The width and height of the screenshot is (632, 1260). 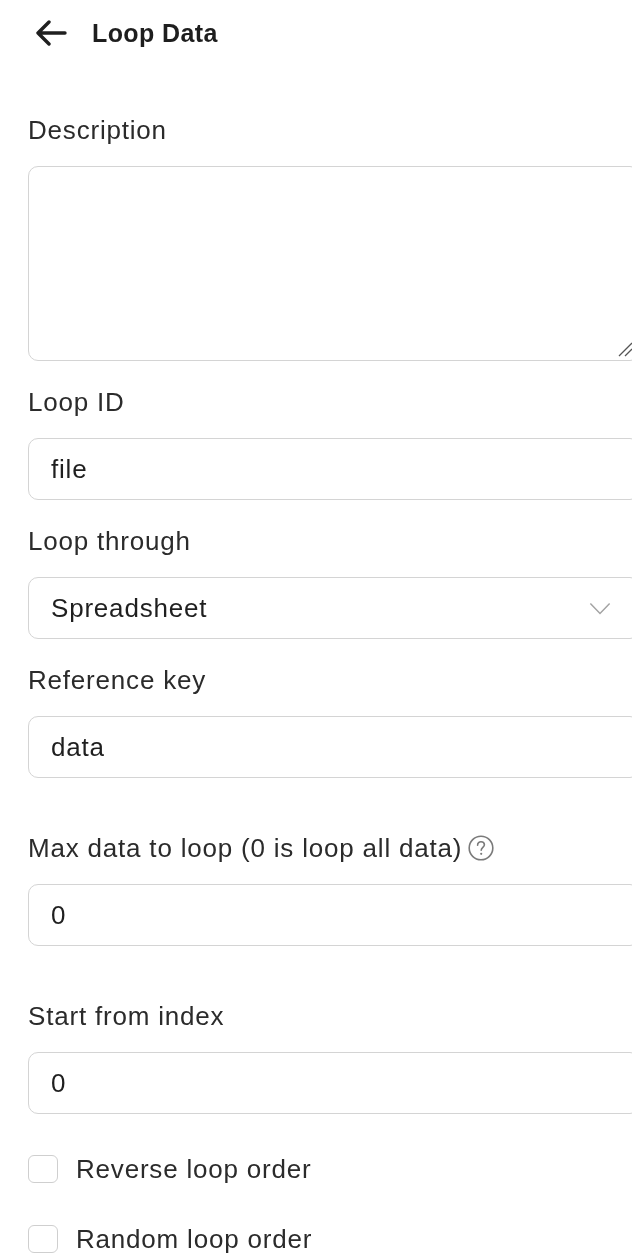 I want to click on select-dropdown: Spreadsheet, so click(x=330, y=608).